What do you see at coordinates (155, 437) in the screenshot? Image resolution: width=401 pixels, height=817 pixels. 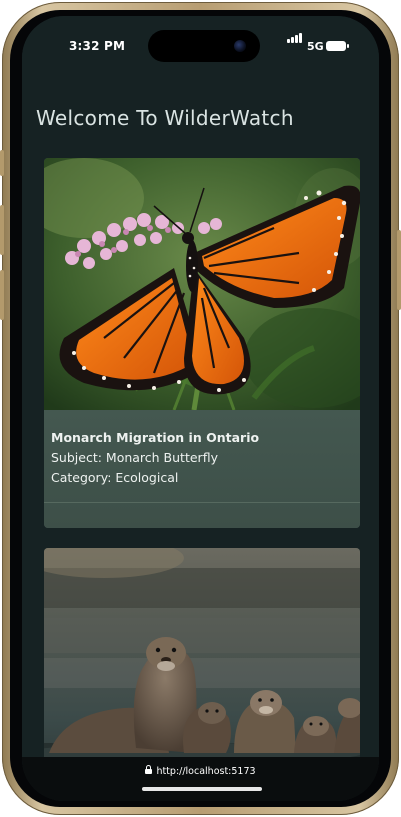 I see `card-title: Monarch Migration in Ontario` at bounding box center [155, 437].